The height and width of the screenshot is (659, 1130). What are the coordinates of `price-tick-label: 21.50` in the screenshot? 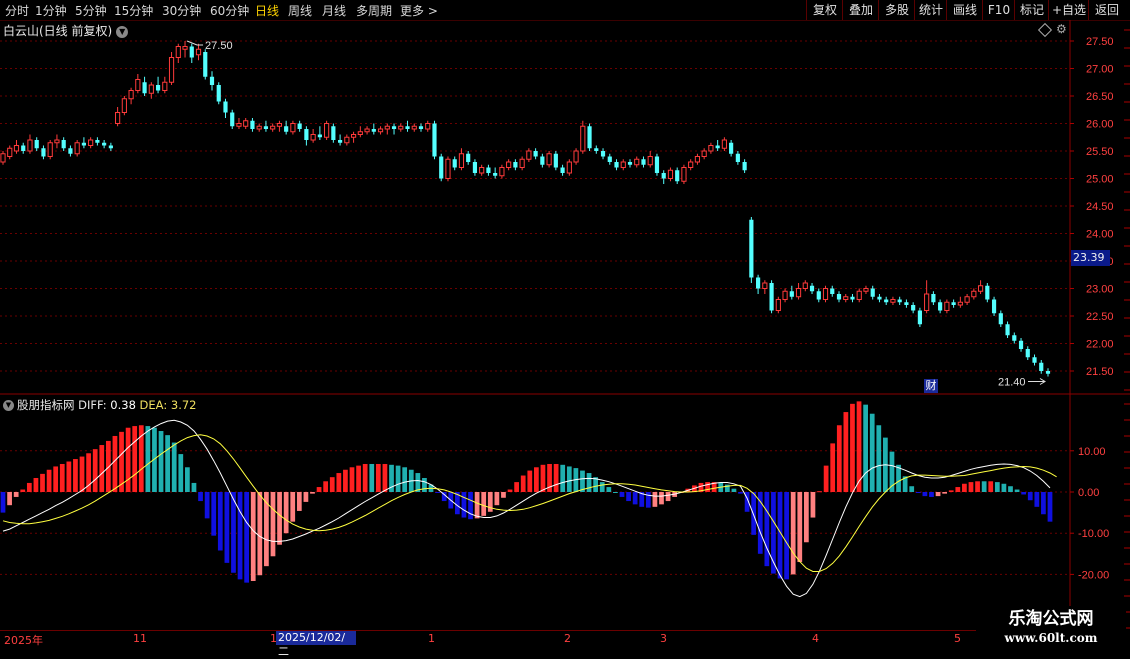 It's located at (1100, 372).